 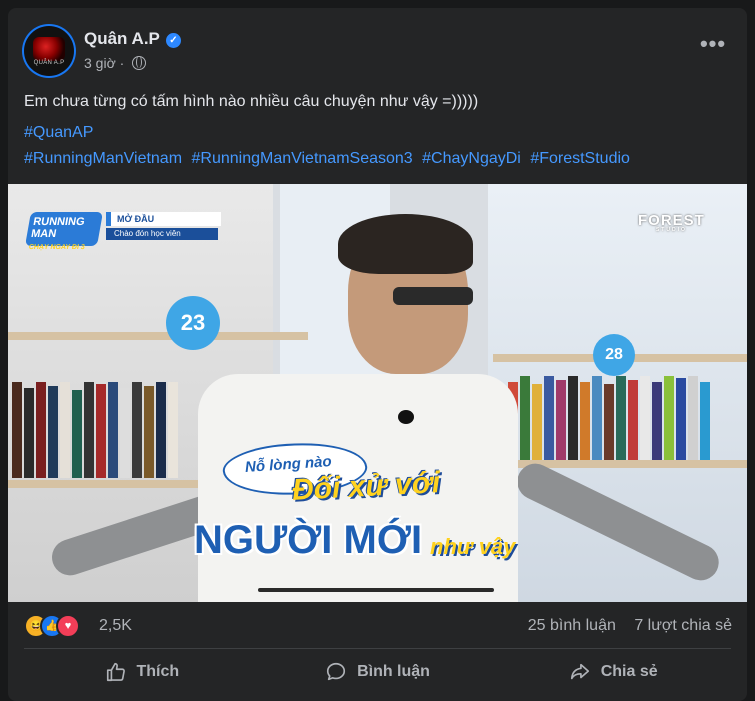 I want to click on post-time: 3 giờ, so click(x=100, y=63).